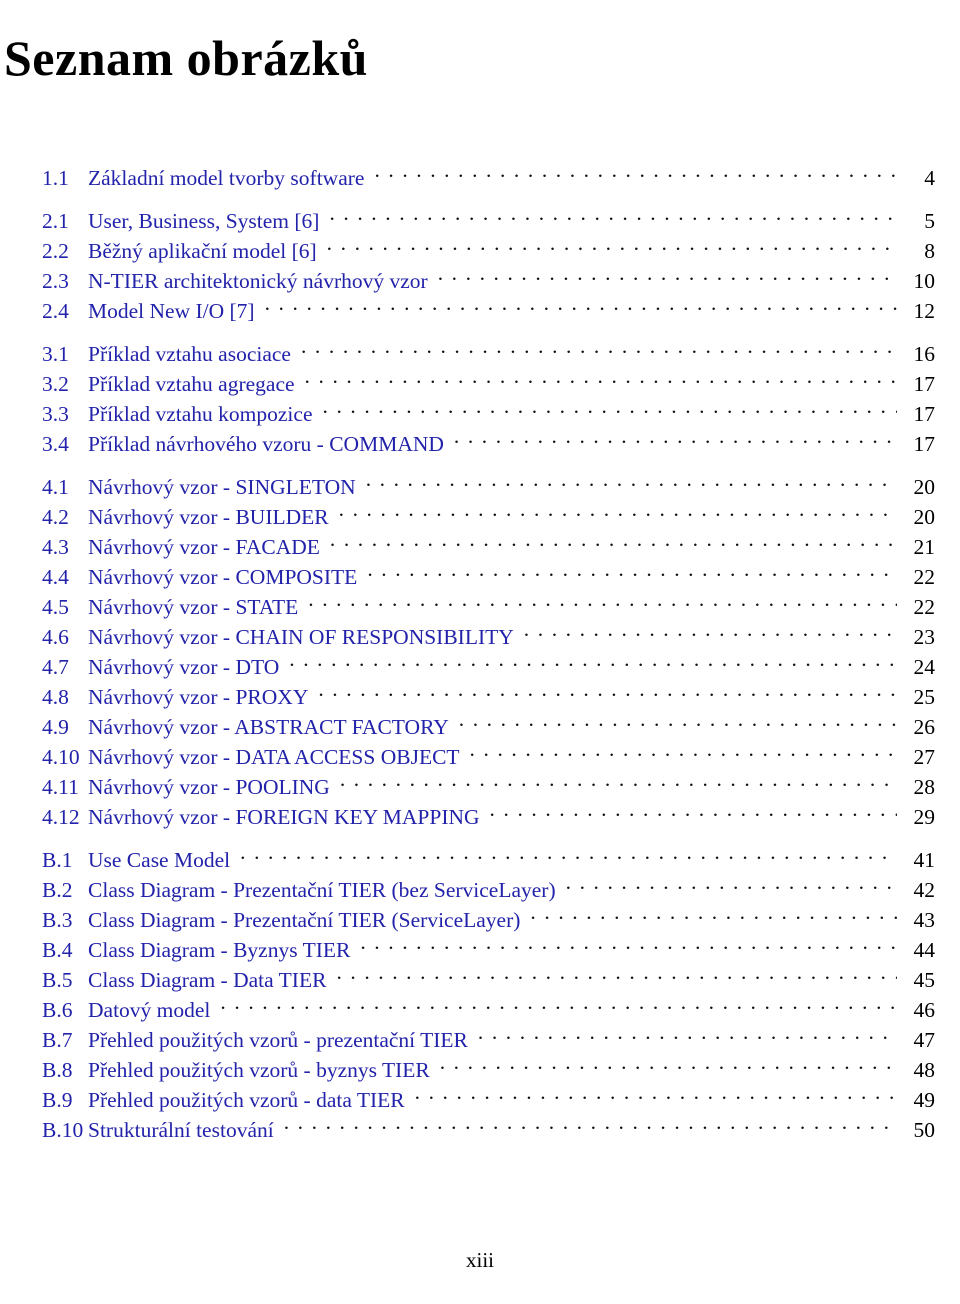 This screenshot has width=960, height=1304. What do you see at coordinates (924, 787) in the screenshot?
I see `lof-entry-page-number: 28` at bounding box center [924, 787].